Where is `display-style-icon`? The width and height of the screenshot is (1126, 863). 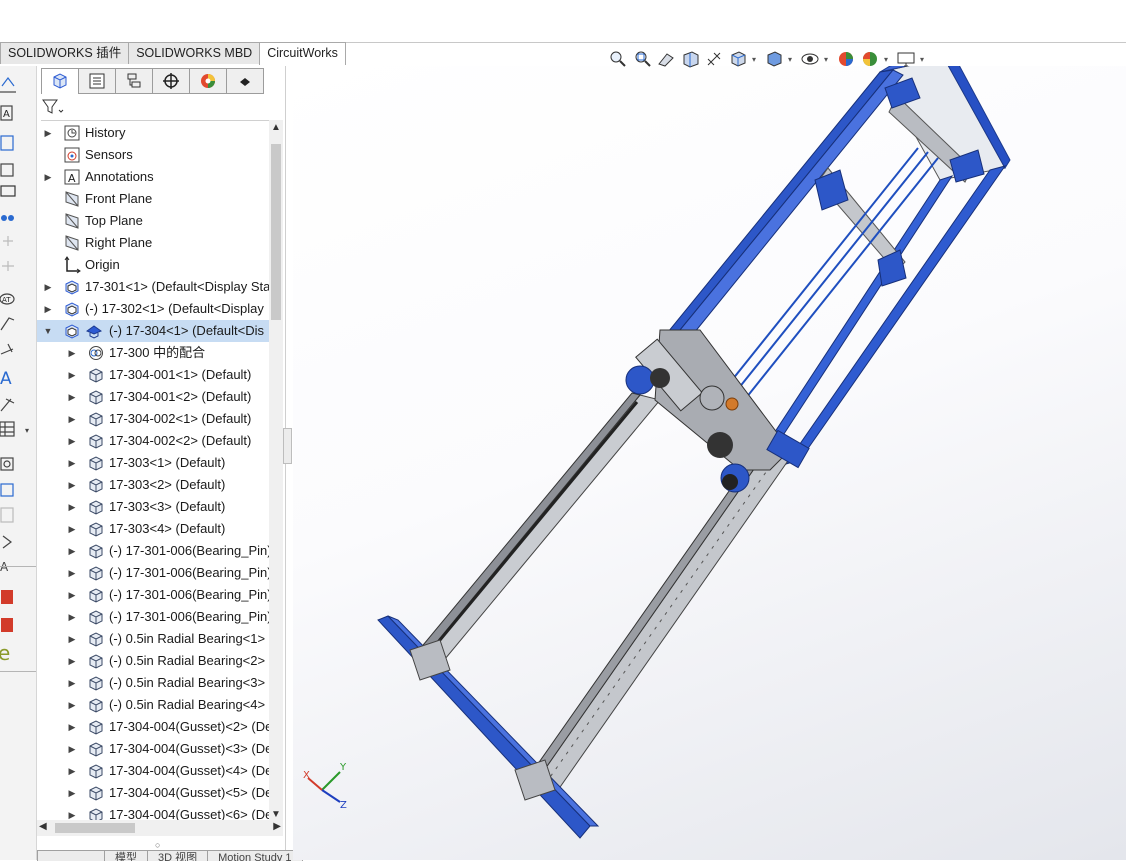 display-style-icon is located at coordinates (774, 59).